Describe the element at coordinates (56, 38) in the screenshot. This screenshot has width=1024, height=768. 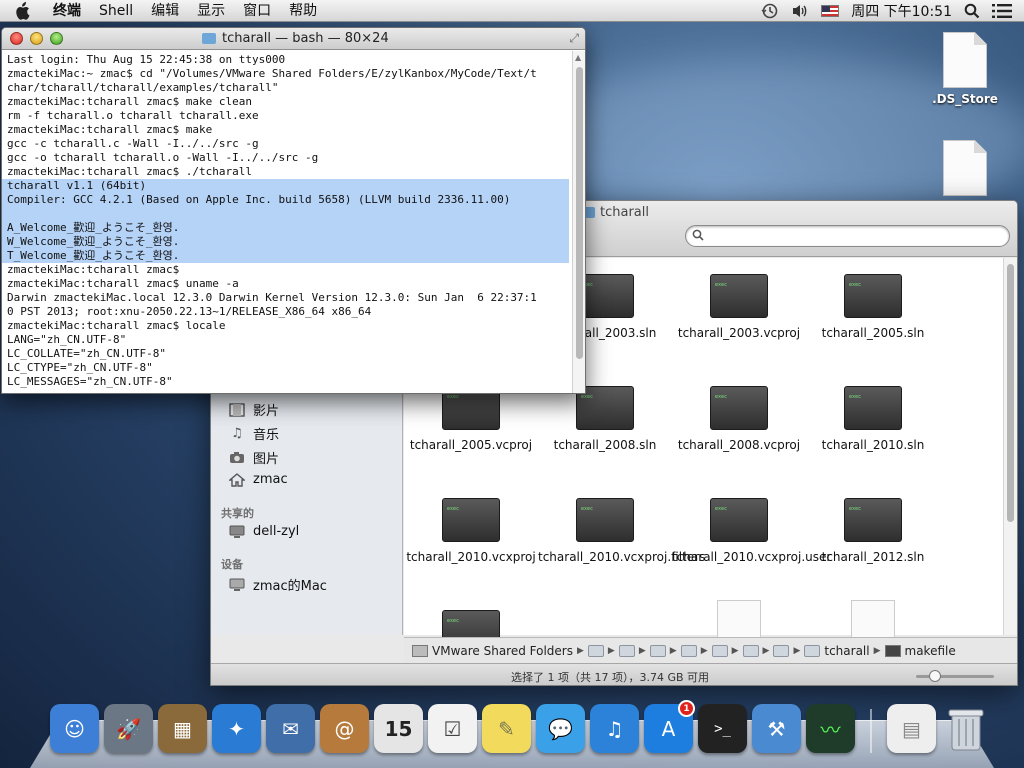
I see `zoom-button` at that location.